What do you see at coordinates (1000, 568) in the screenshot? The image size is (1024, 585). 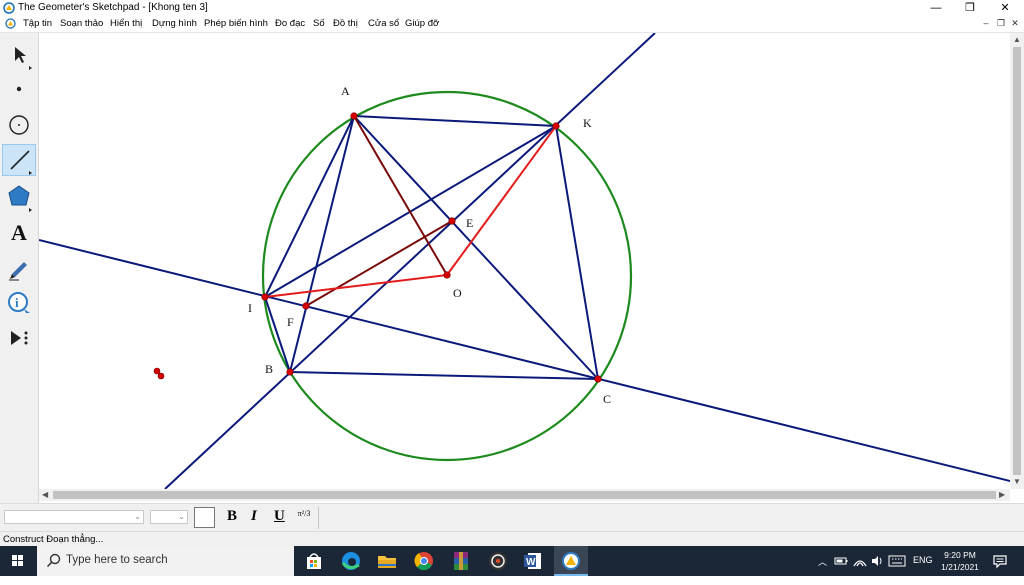 I see `notifications-icon` at bounding box center [1000, 568].